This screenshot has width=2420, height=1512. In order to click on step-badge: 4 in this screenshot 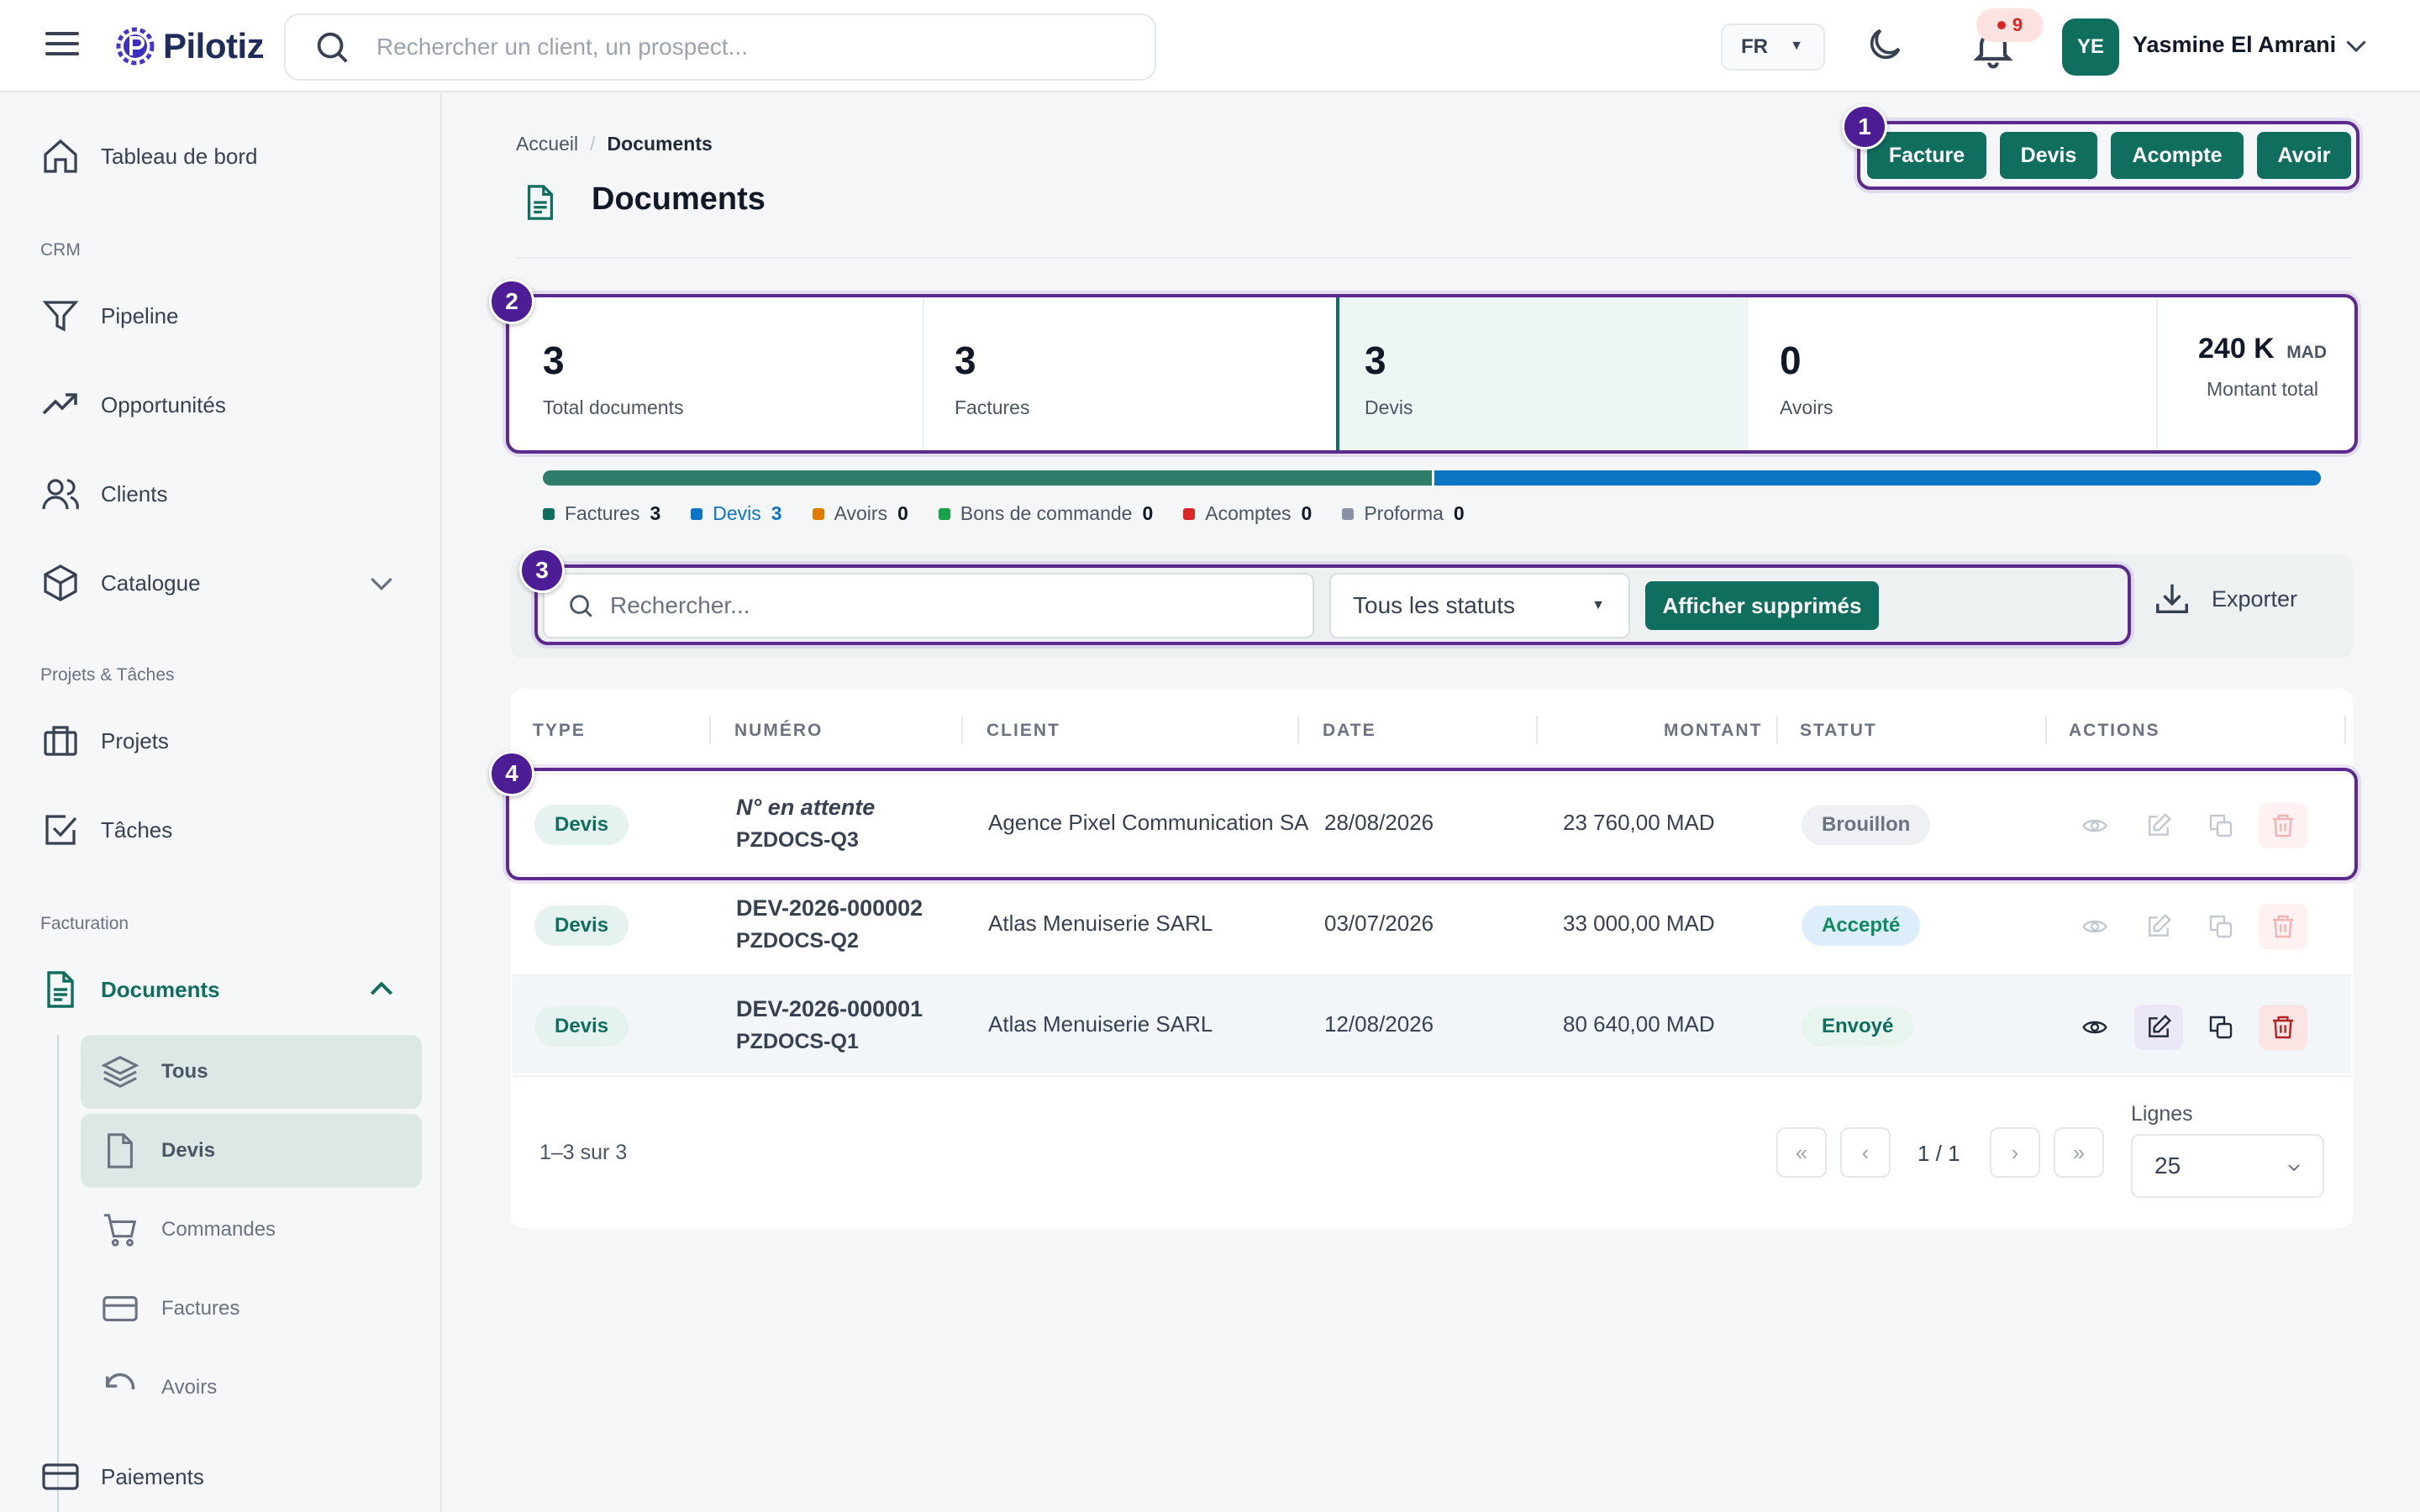, I will do `click(511, 773)`.